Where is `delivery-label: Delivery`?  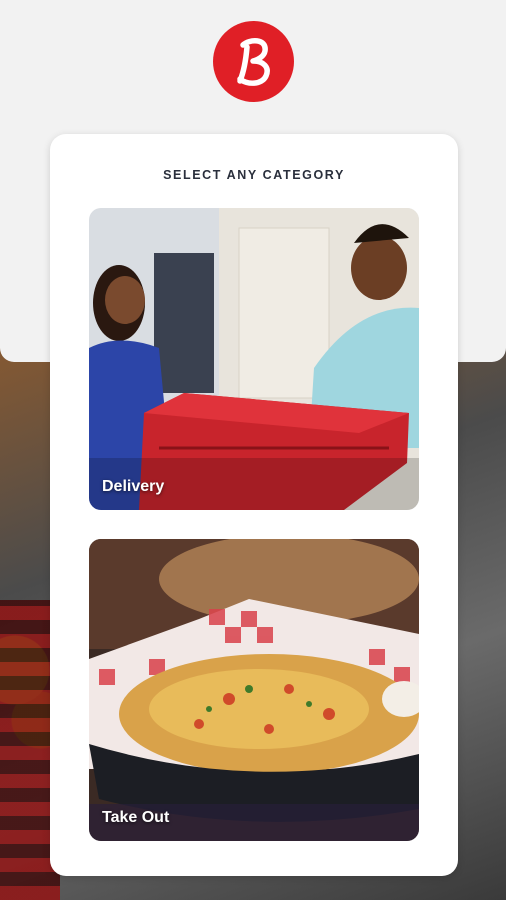
delivery-label: Delivery is located at coordinates (133, 486).